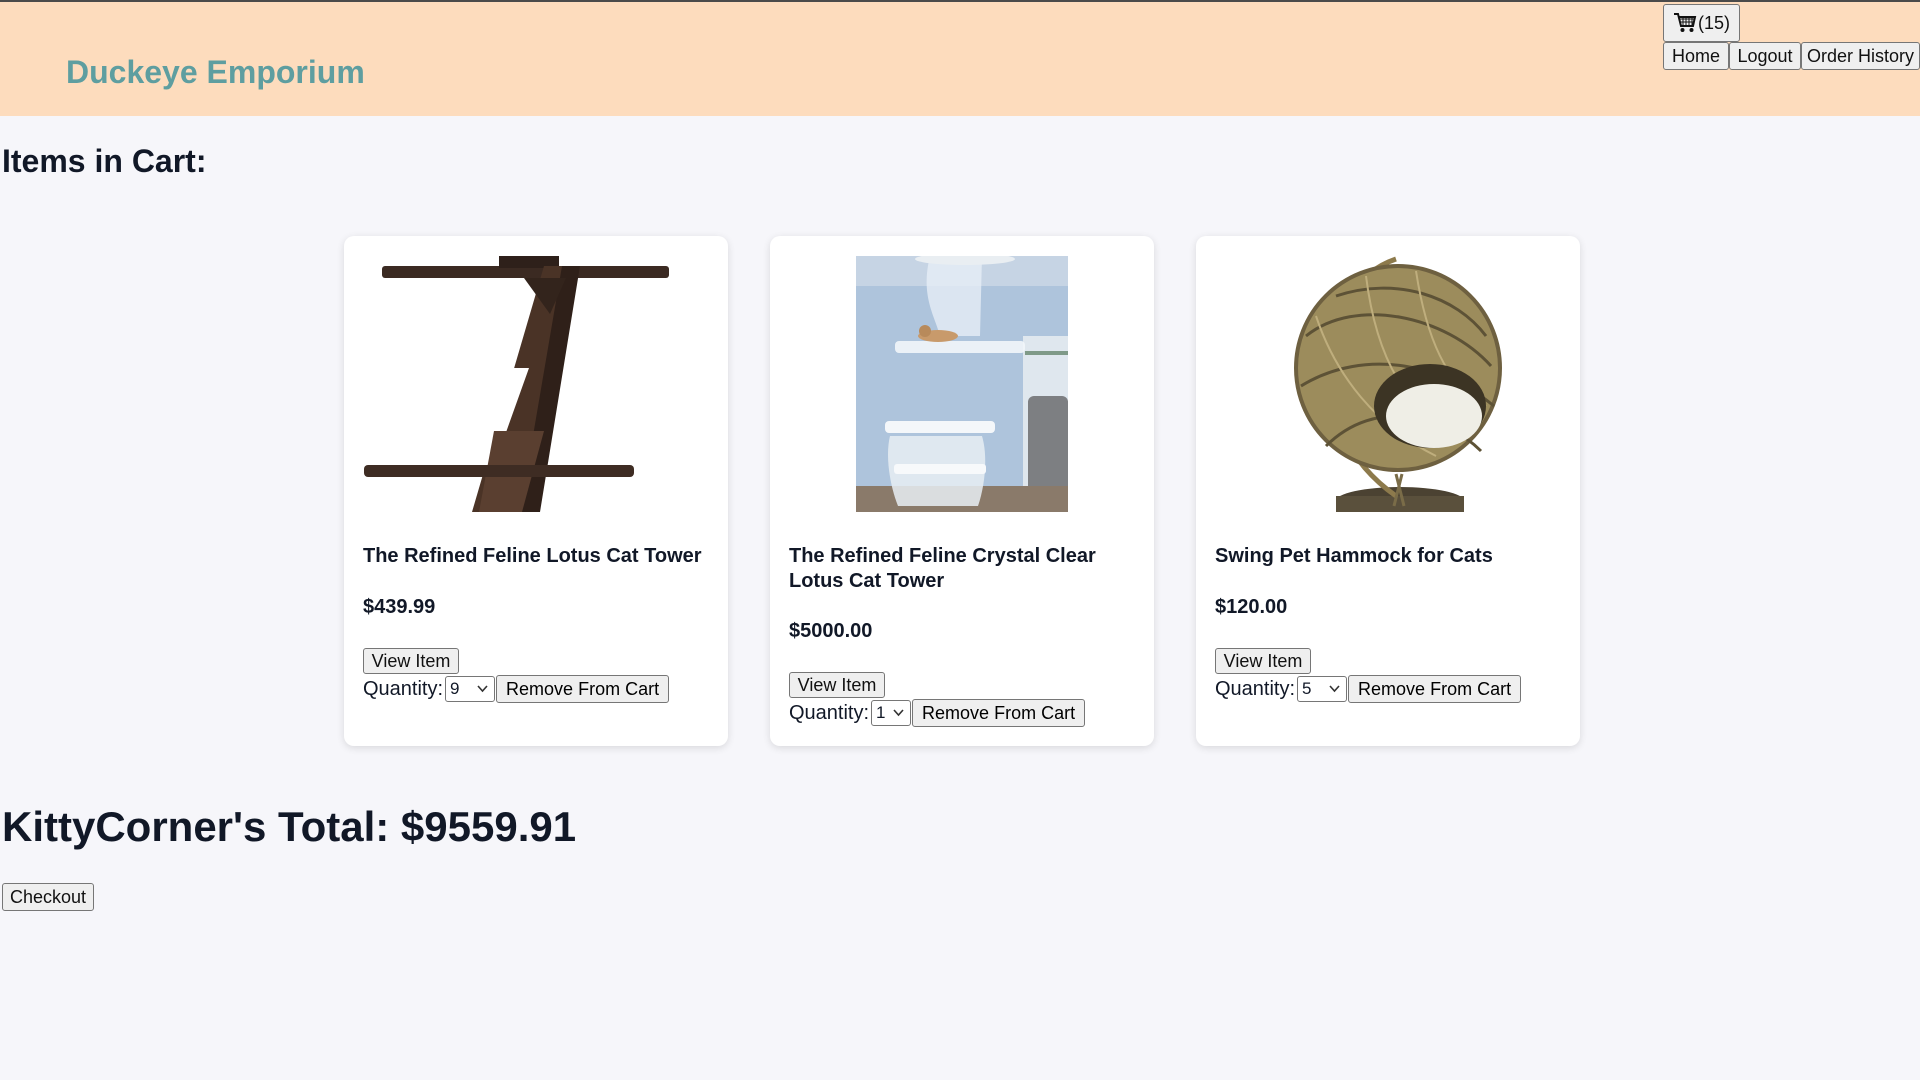 The width and height of the screenshot is (1920, 1080). I want to click on quantity-row: Quantity: 1 Remove From Cart, so click(937, 713).